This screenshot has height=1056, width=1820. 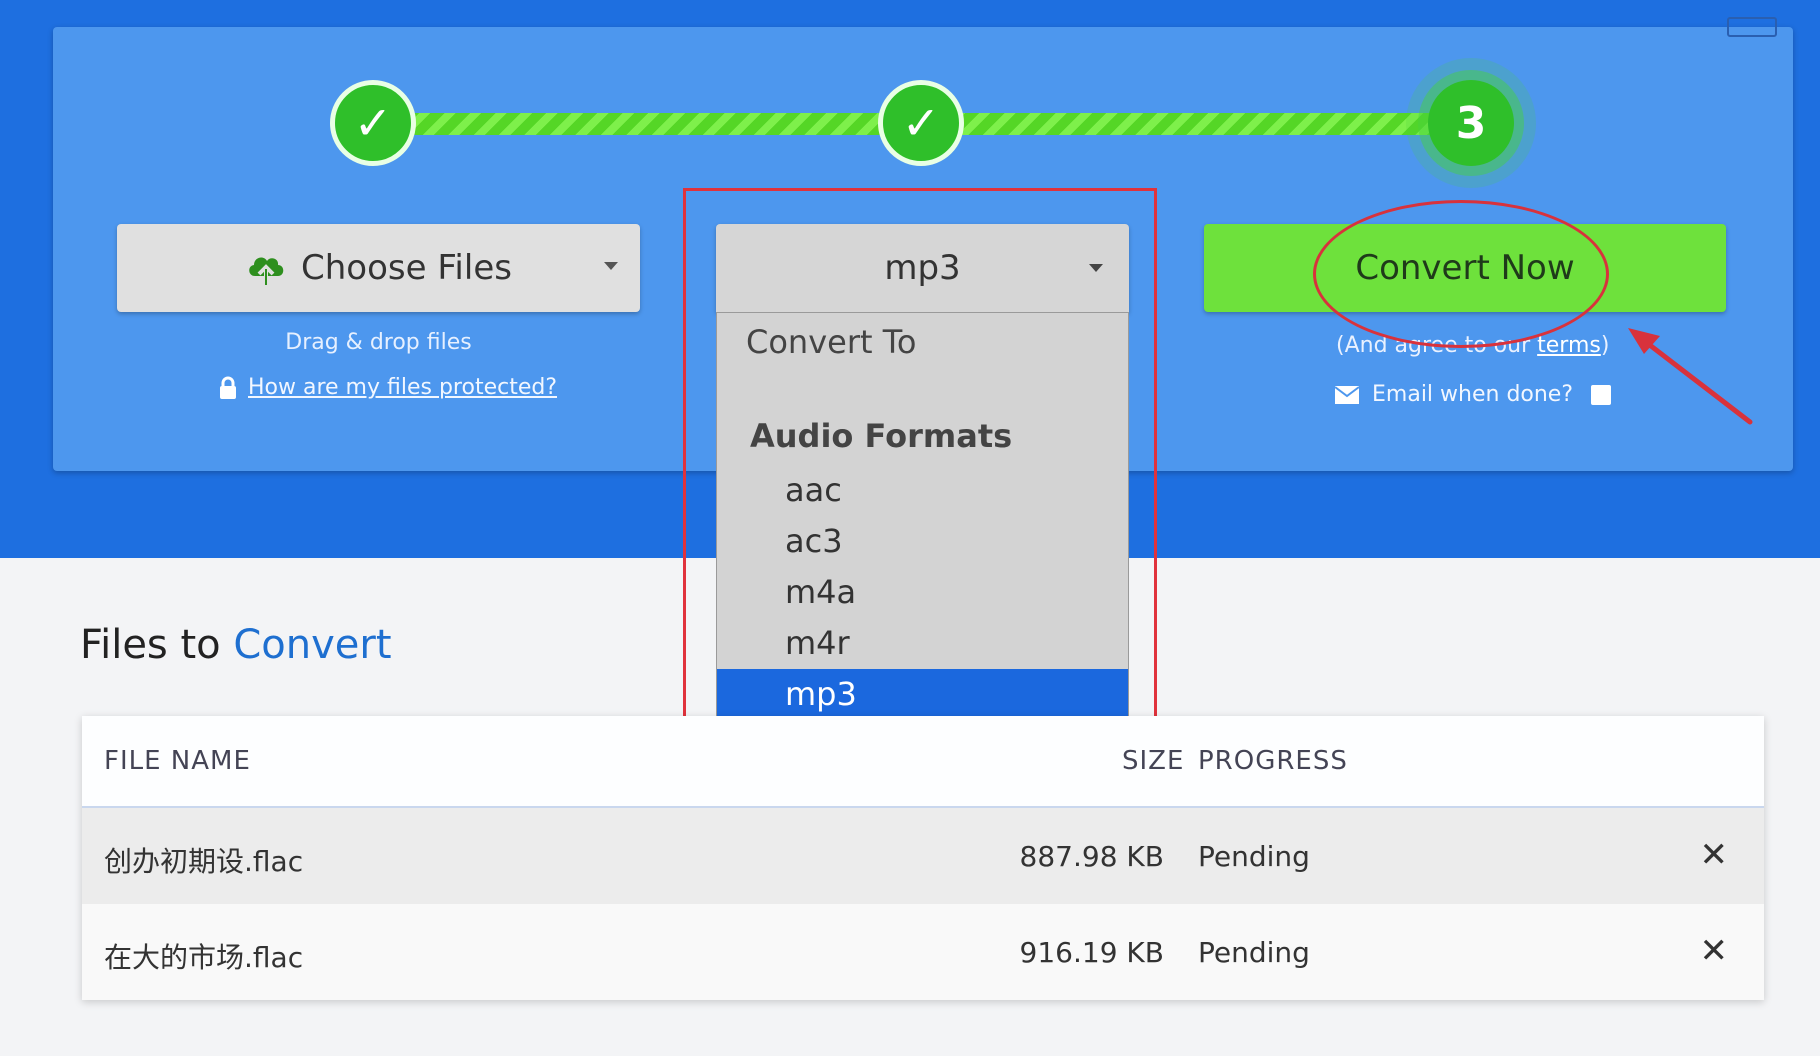 I want to click on terms-prefix: (And agree to our, so click(x=1437, y=345).